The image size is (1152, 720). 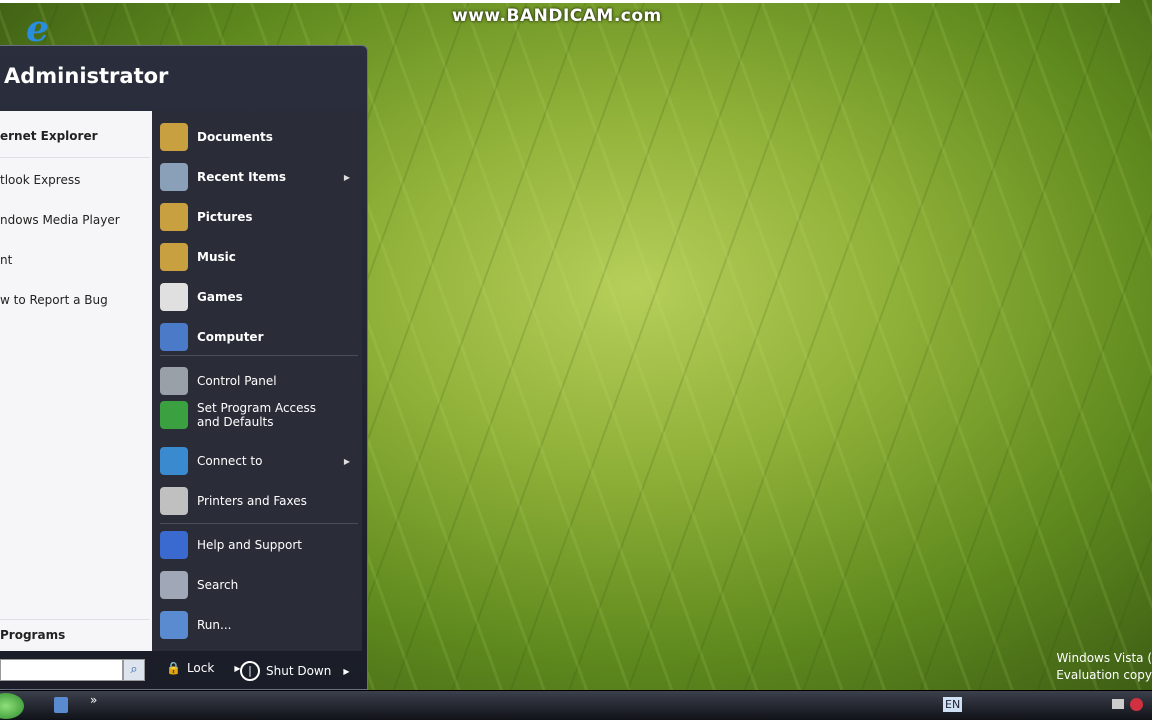 I want to click on place-label: Help and Support, so click(x=249, y=545).